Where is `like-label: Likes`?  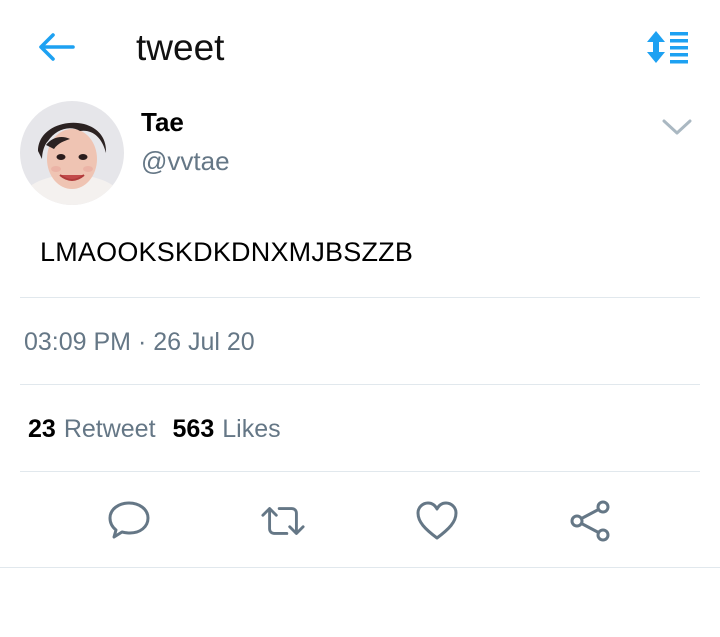
like-label: Likes is located at coordinates (251, 429).